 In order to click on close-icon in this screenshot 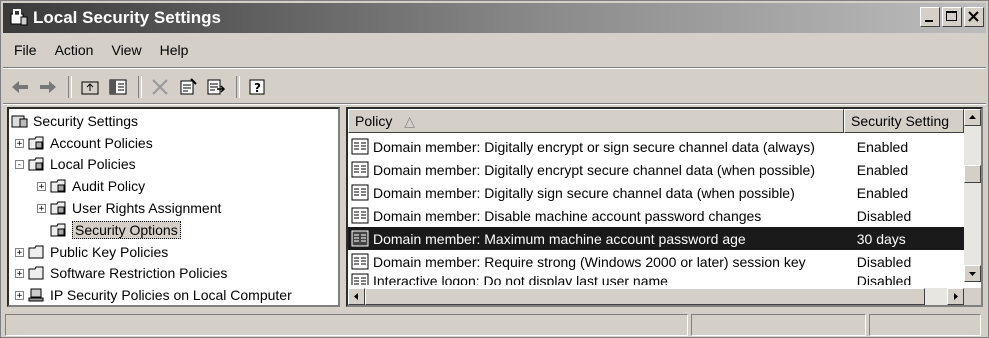, I will do `click(973, 16)`.